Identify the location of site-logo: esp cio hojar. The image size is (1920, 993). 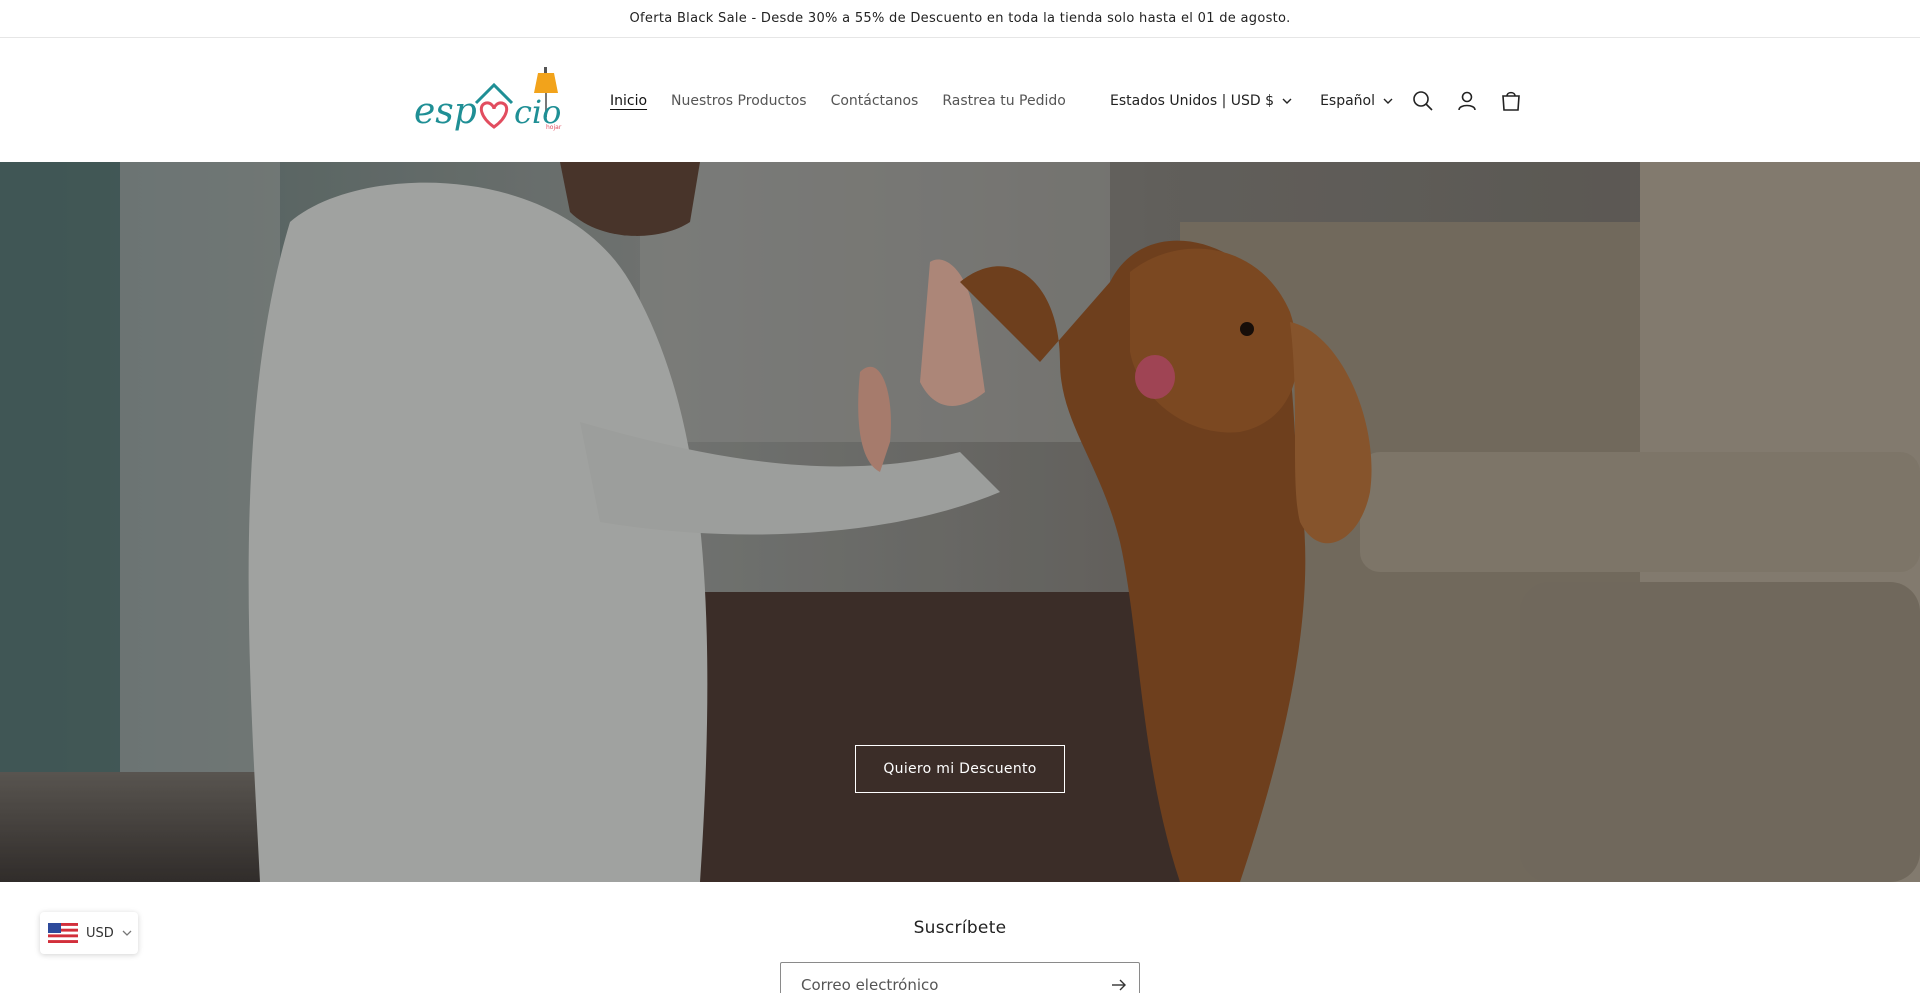
(492, 101).